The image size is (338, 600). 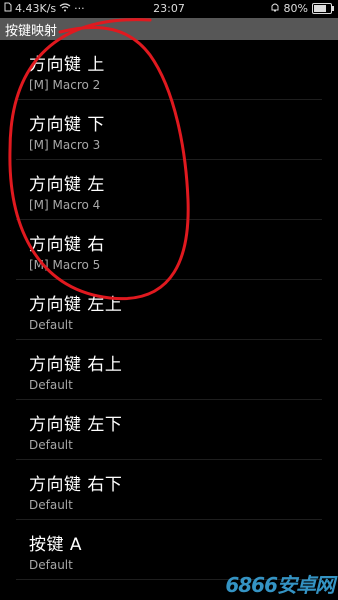 What do you see at coordinates (76, 305) in the screenshot?
I see `item-title: 方向键 左上` at bounding box center [76, 305].